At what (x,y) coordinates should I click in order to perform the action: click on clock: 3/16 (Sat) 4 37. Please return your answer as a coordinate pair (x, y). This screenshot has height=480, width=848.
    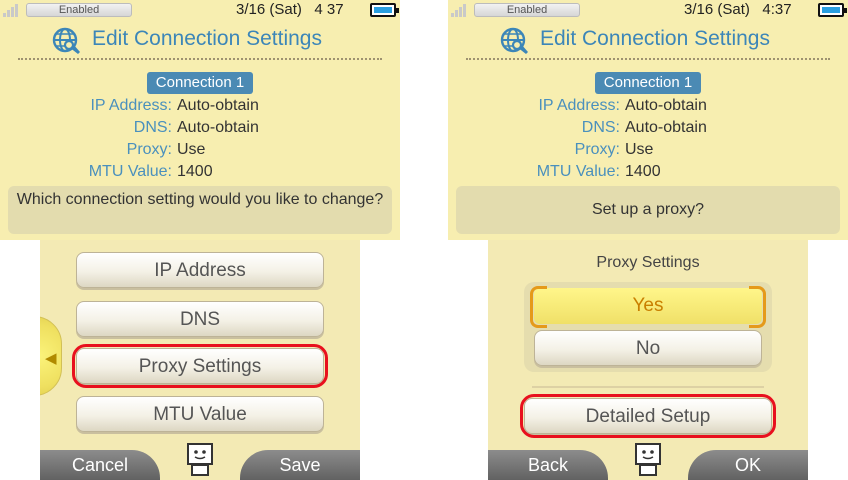
    Looking at the image, I should click on (290, 9).